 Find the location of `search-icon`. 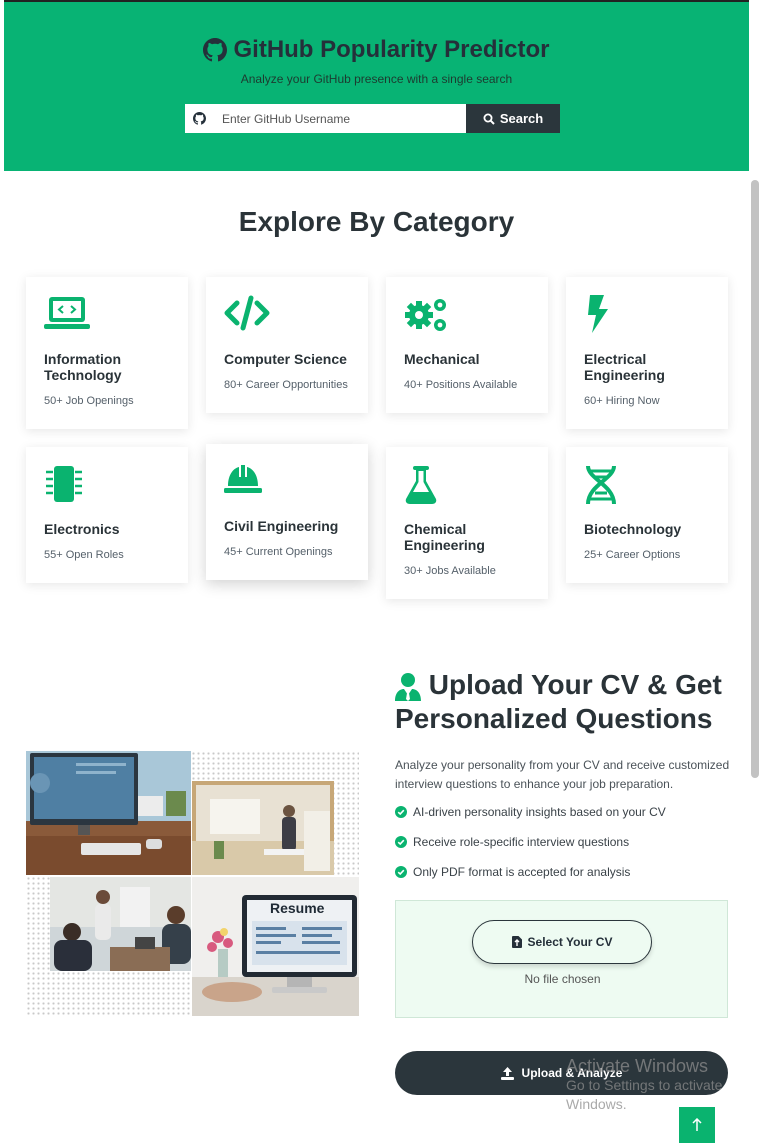

search-icon is located at coordinates (489, 119).